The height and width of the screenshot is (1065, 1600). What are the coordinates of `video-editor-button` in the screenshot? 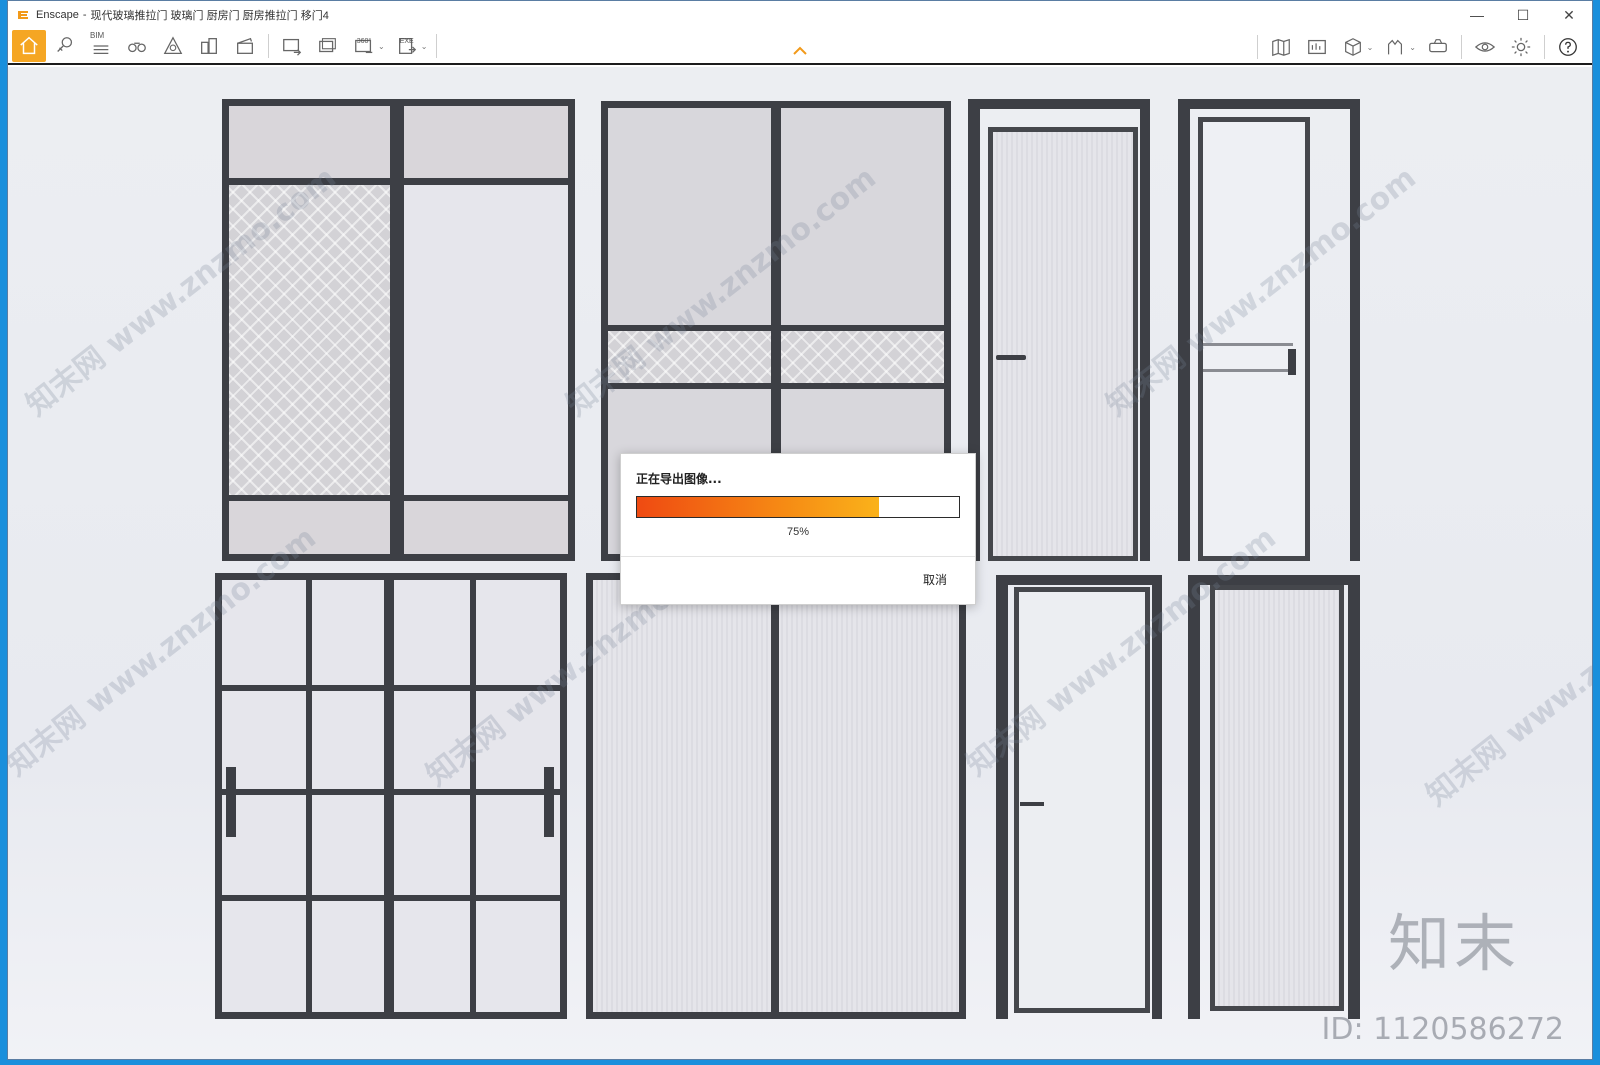 It's located at (245, 46).